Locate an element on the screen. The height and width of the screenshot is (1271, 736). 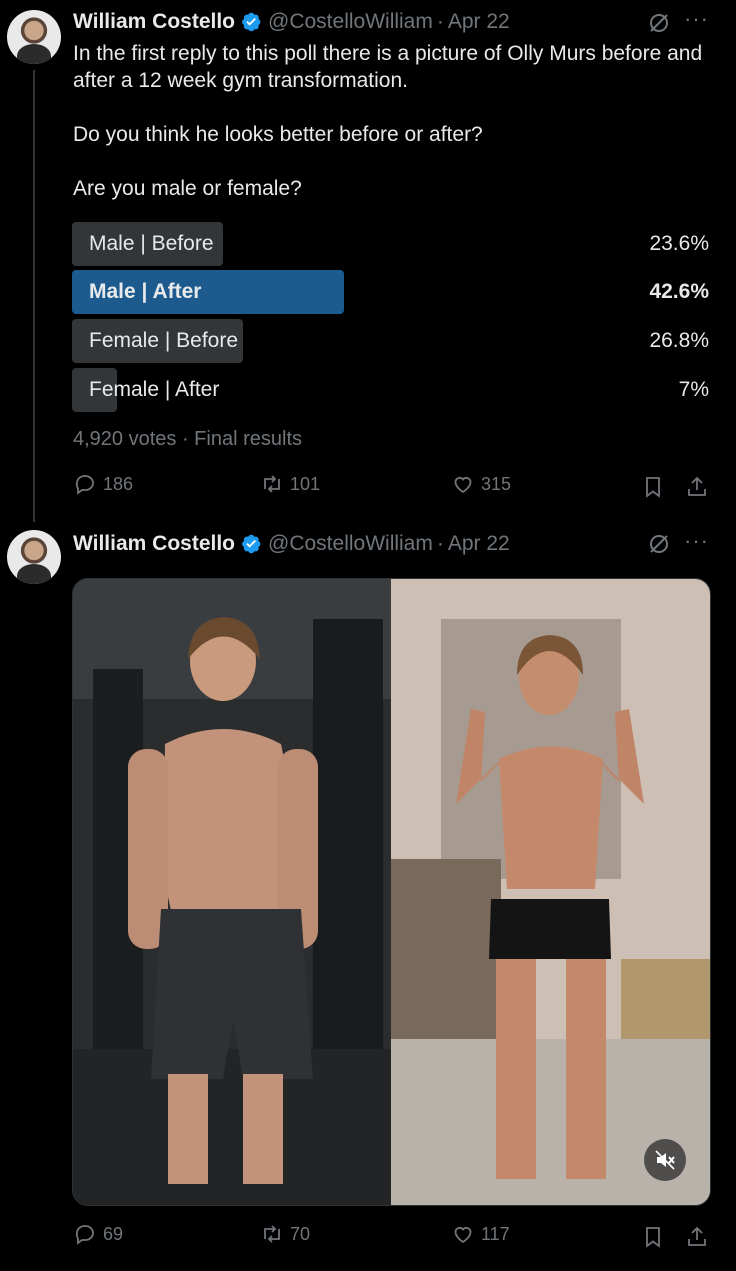
reply-button: 186 is located at coordinates (103, 484).